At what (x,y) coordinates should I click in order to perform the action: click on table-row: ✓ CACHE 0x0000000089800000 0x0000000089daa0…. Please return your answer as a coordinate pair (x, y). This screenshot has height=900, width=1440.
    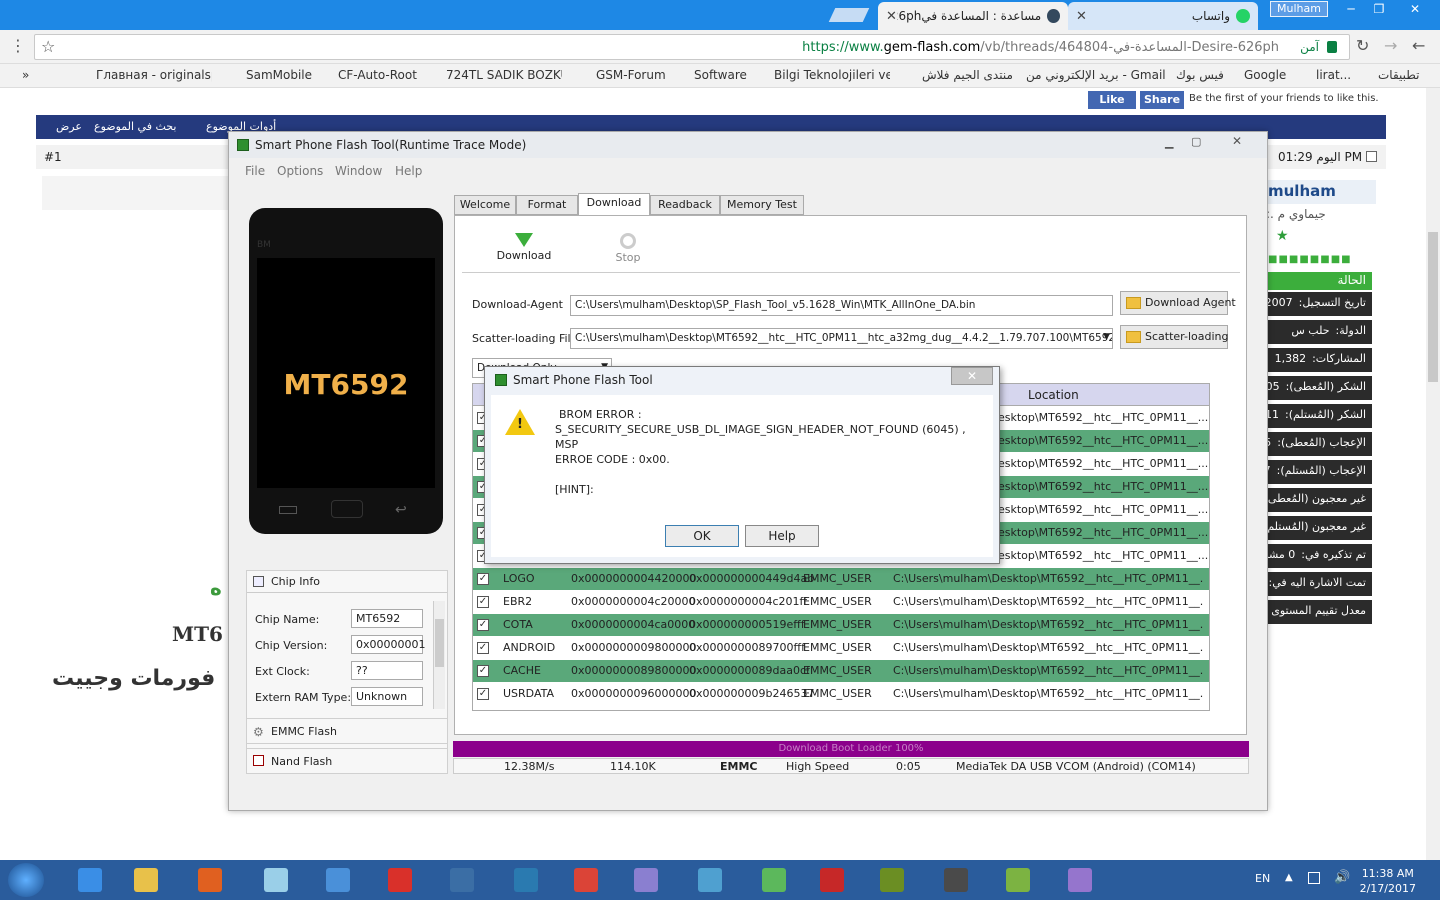
    Looking at the image, I should click on (841, 671).